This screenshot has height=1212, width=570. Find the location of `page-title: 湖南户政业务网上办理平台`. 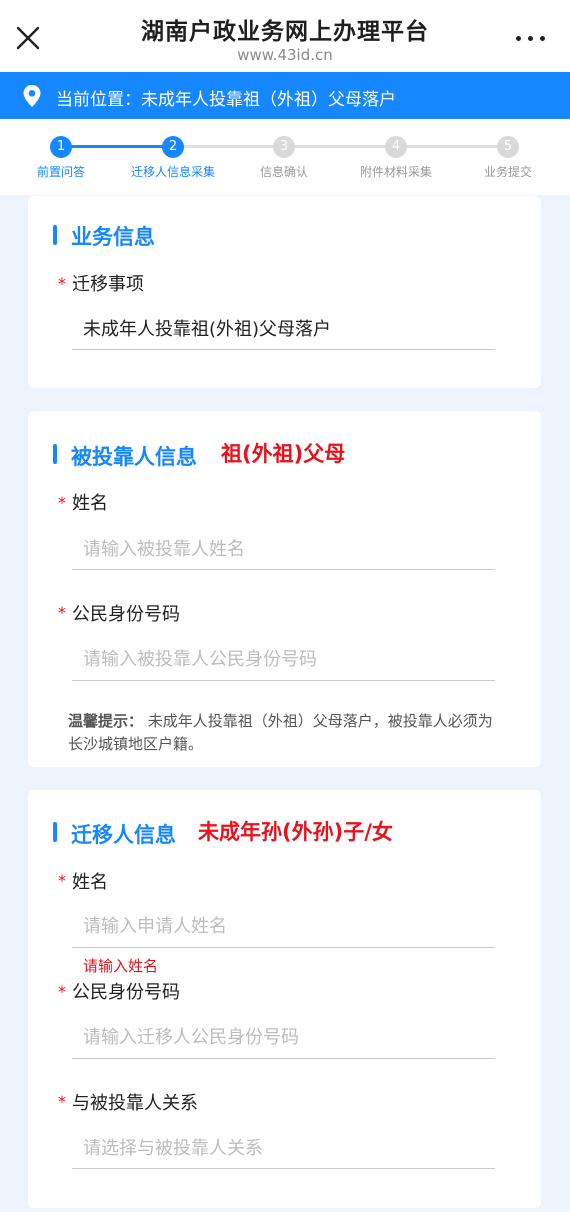

page-title: 湖南户政业务网上办理平台 is located at coordinates (285, 32).